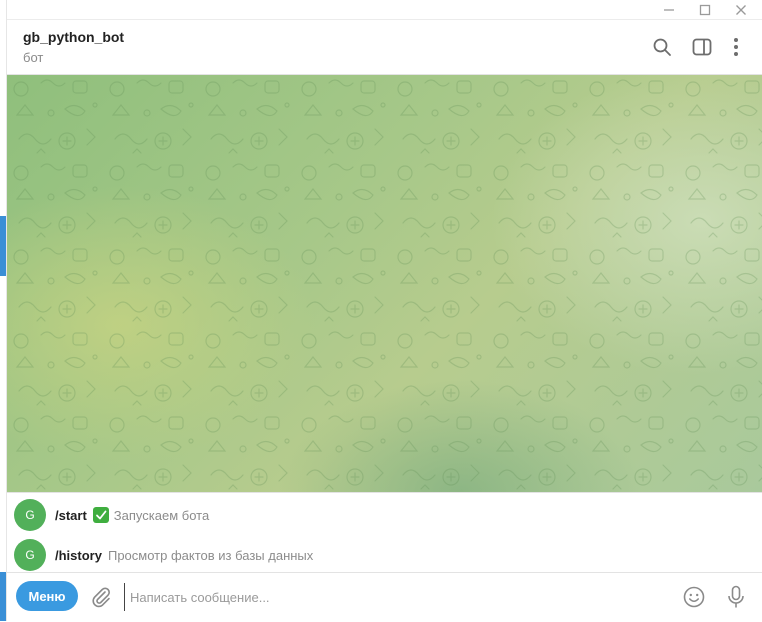 This screenshot has width=762, height=622. Describe the element at coordinates (384, 47) in the screenshot. I see `chat-header: gb_python_bot бот` at that location.